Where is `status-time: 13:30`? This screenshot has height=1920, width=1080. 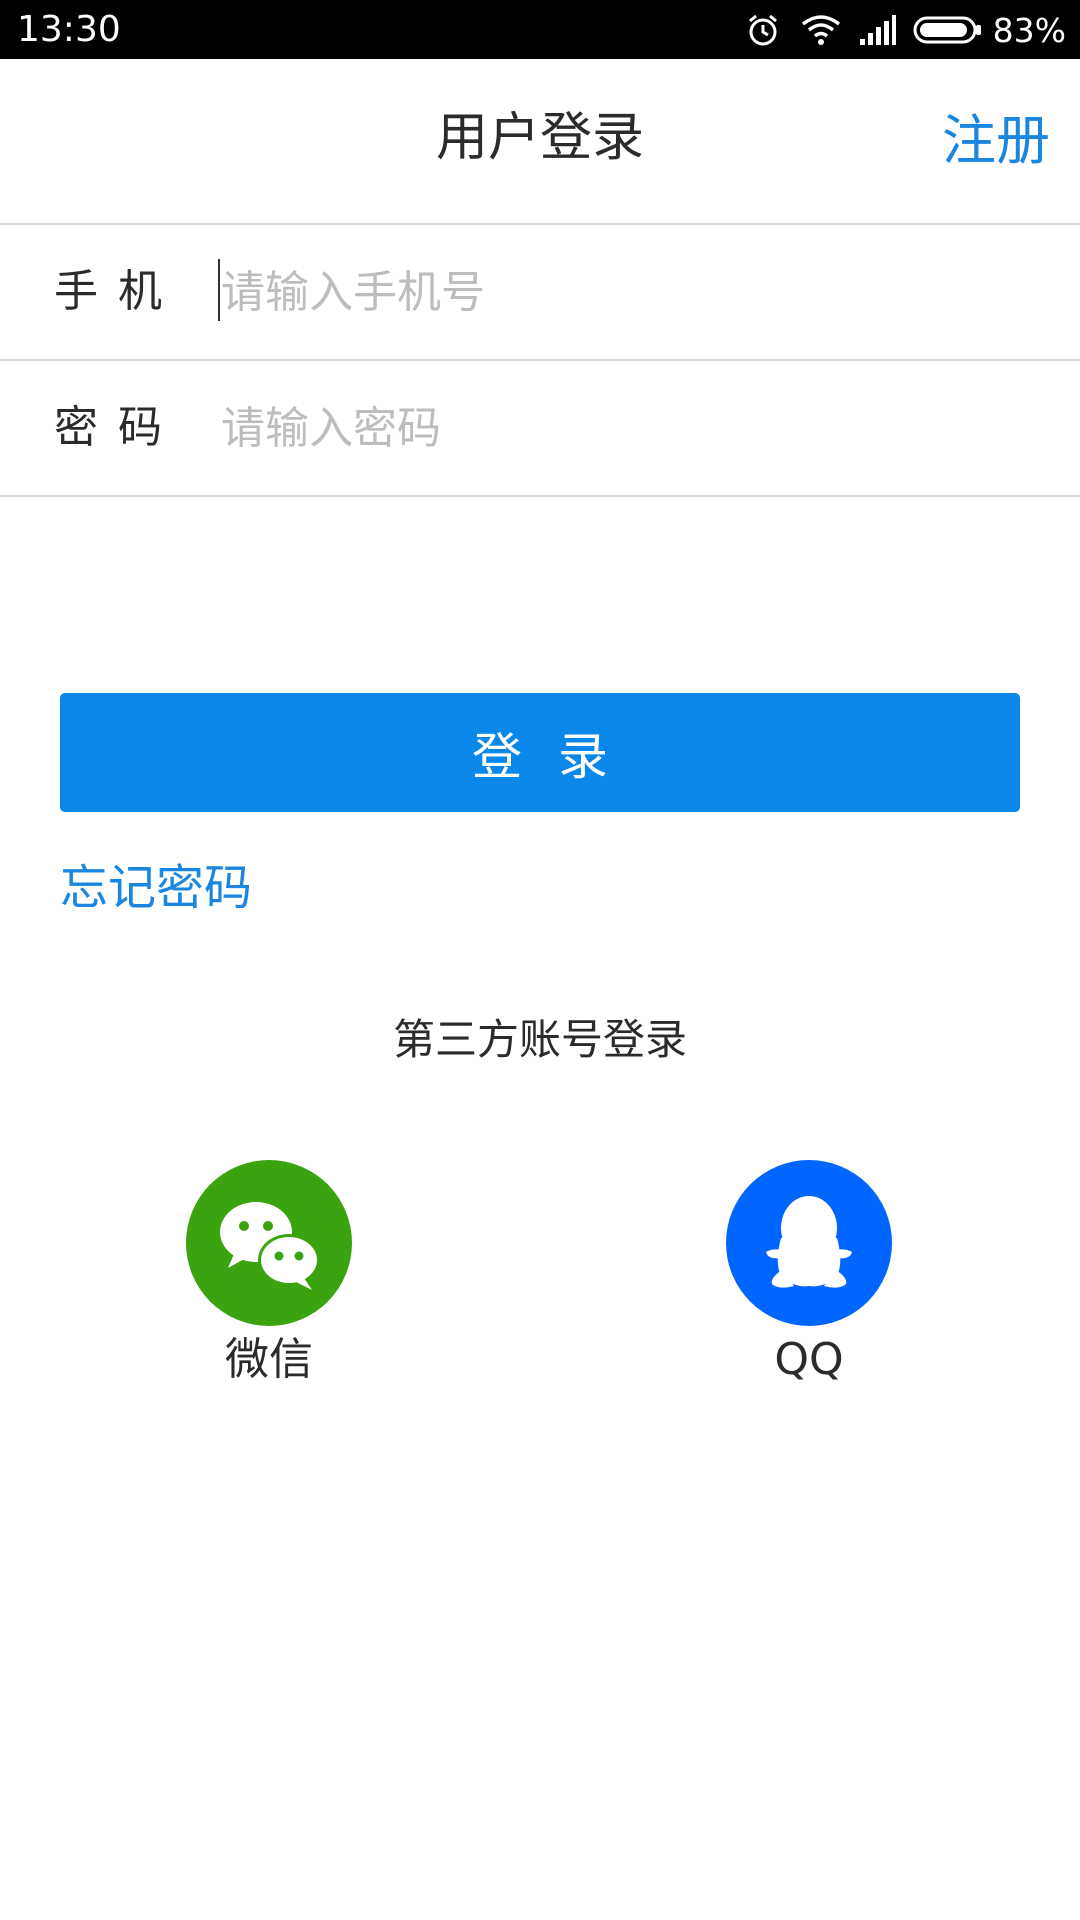 status-time: 13:30 is located at coordinates (69, 29).